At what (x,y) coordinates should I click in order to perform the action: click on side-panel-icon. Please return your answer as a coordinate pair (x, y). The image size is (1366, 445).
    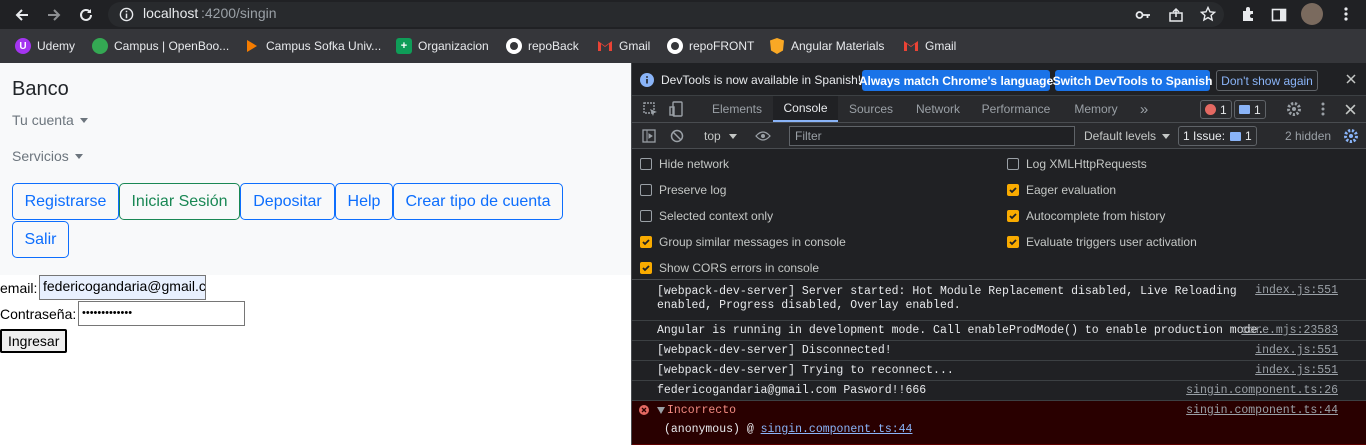
    Looking at the image, I should click on (1279, 15).